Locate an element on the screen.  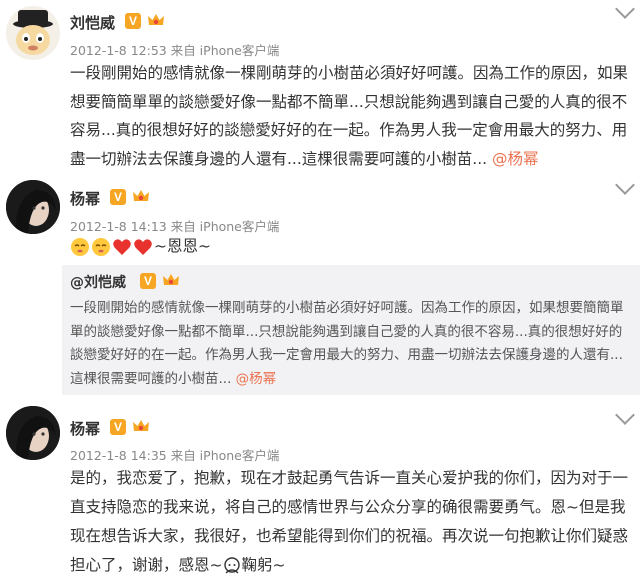
post-text: ~恩恩~ is located at coordinates (350, 246).